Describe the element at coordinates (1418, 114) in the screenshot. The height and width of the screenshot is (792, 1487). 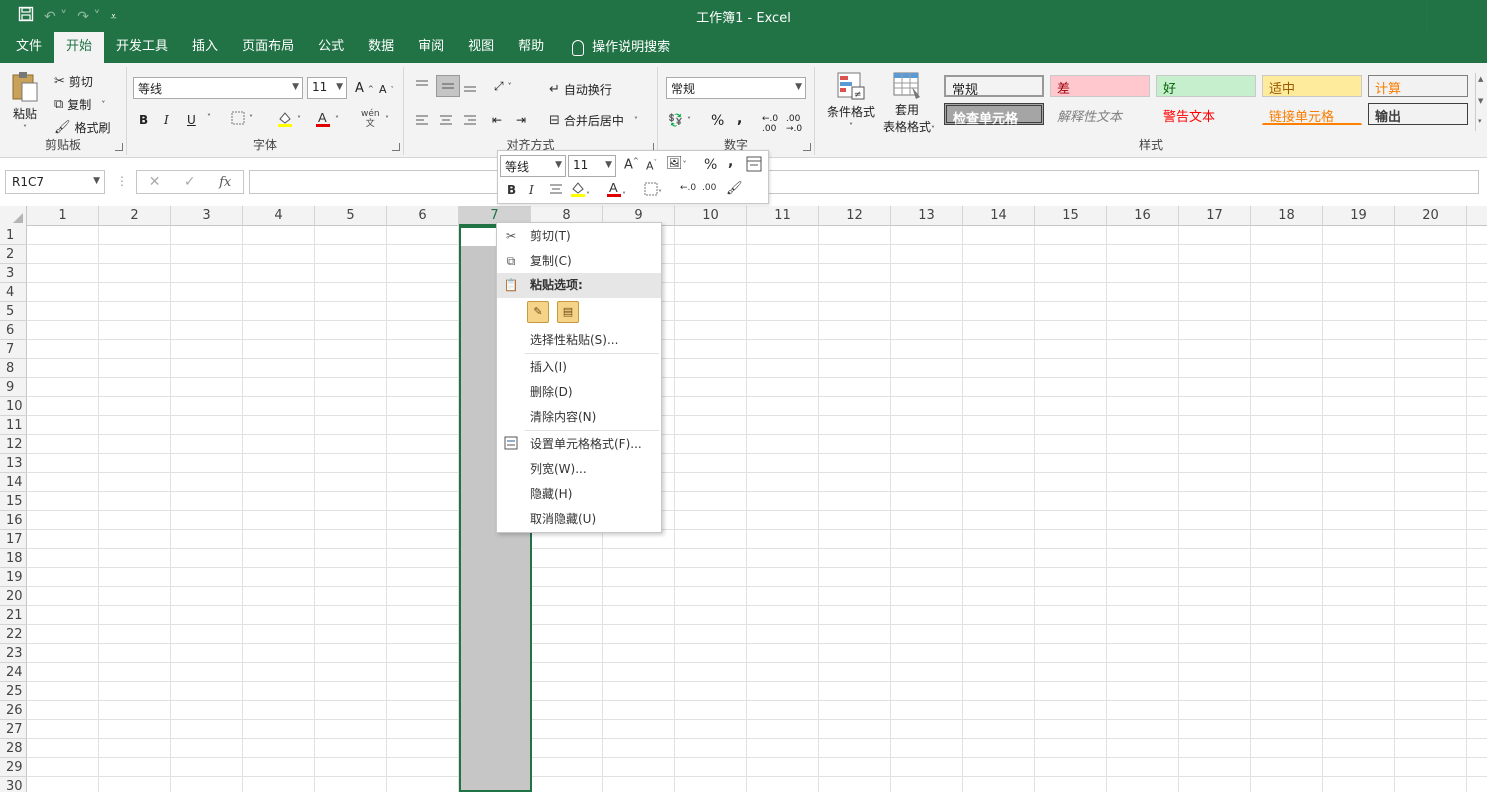
I see `style-output: 输出` at that location.